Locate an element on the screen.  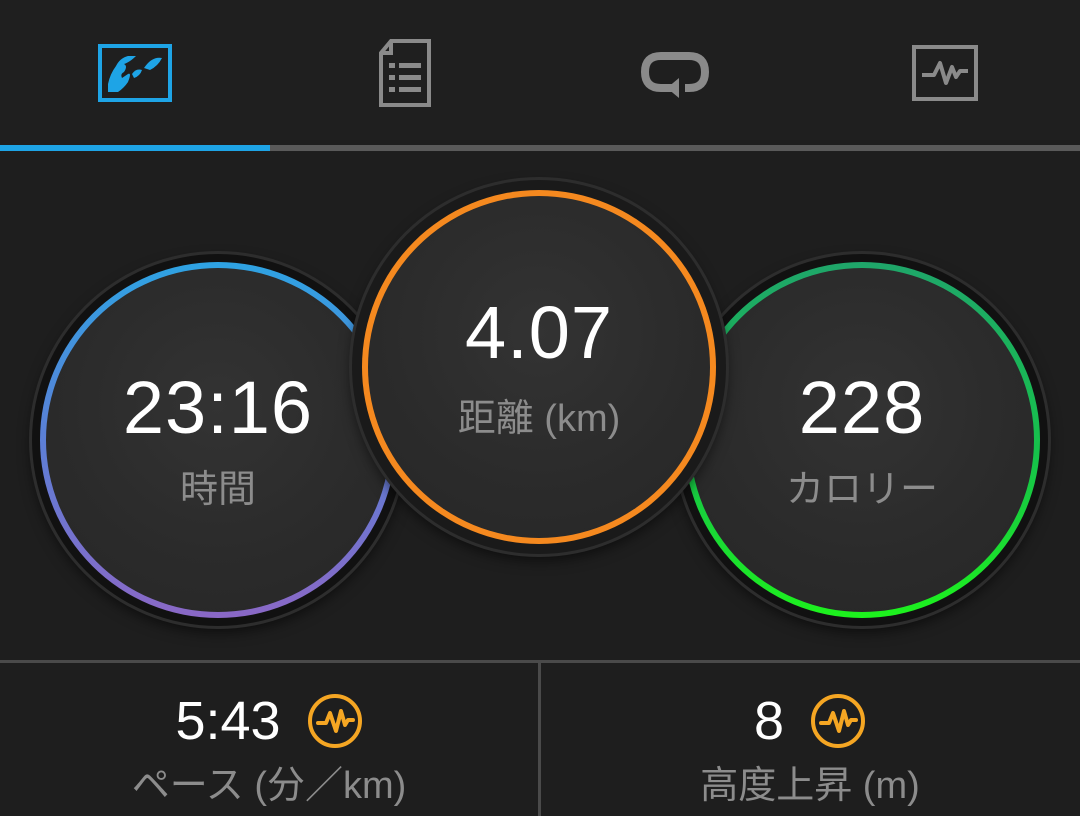
details-list-icon is located at coordinates (405, 72).